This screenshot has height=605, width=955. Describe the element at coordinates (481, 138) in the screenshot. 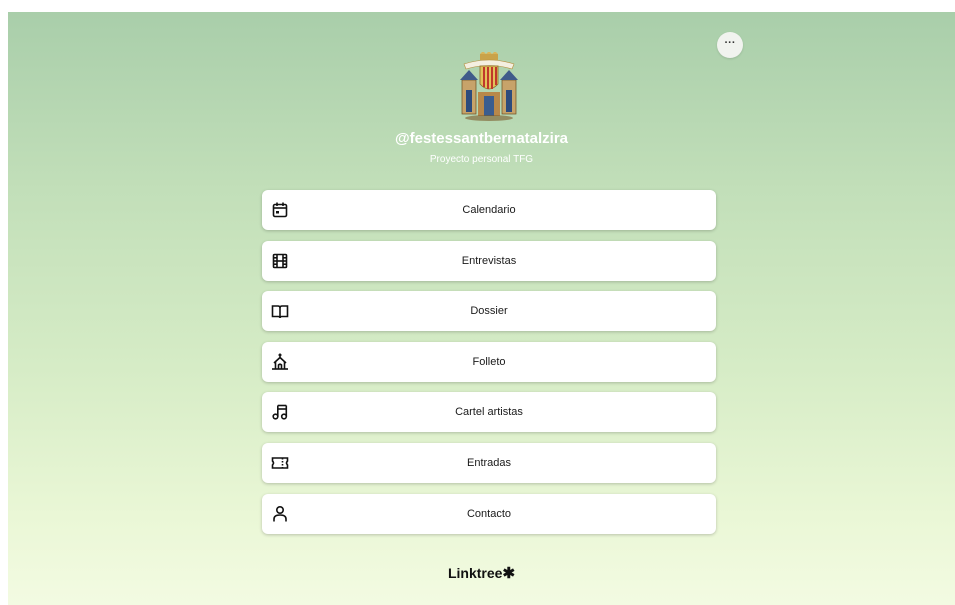

I see `profile-username: @festessantbernatalzira` at that location.